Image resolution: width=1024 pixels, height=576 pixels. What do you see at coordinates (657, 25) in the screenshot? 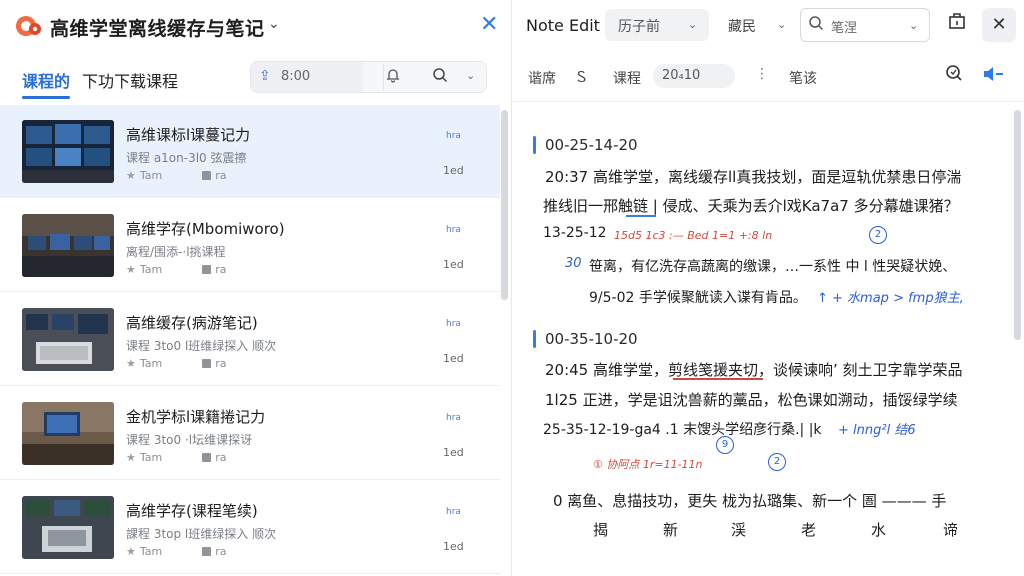
I see `sort-select: 历子前 ⌄` at bounding box center [657, 25].